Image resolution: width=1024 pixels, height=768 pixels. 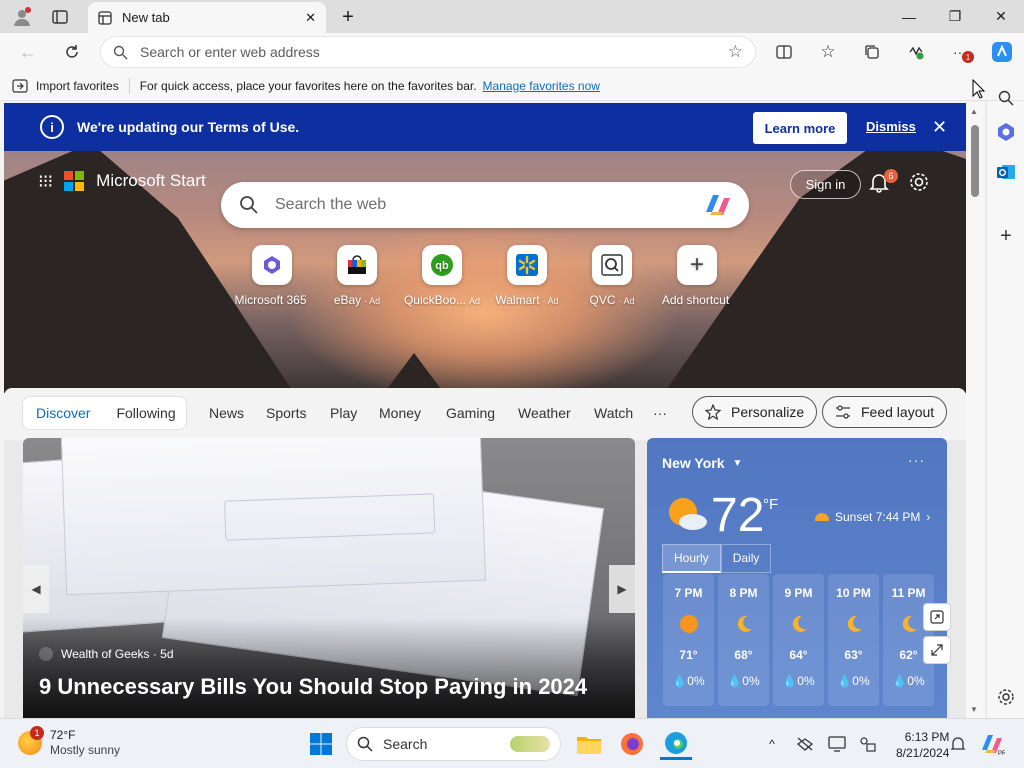 I want to click on copilot-taskbar-icon: PRE, so click(x=992, y=744).